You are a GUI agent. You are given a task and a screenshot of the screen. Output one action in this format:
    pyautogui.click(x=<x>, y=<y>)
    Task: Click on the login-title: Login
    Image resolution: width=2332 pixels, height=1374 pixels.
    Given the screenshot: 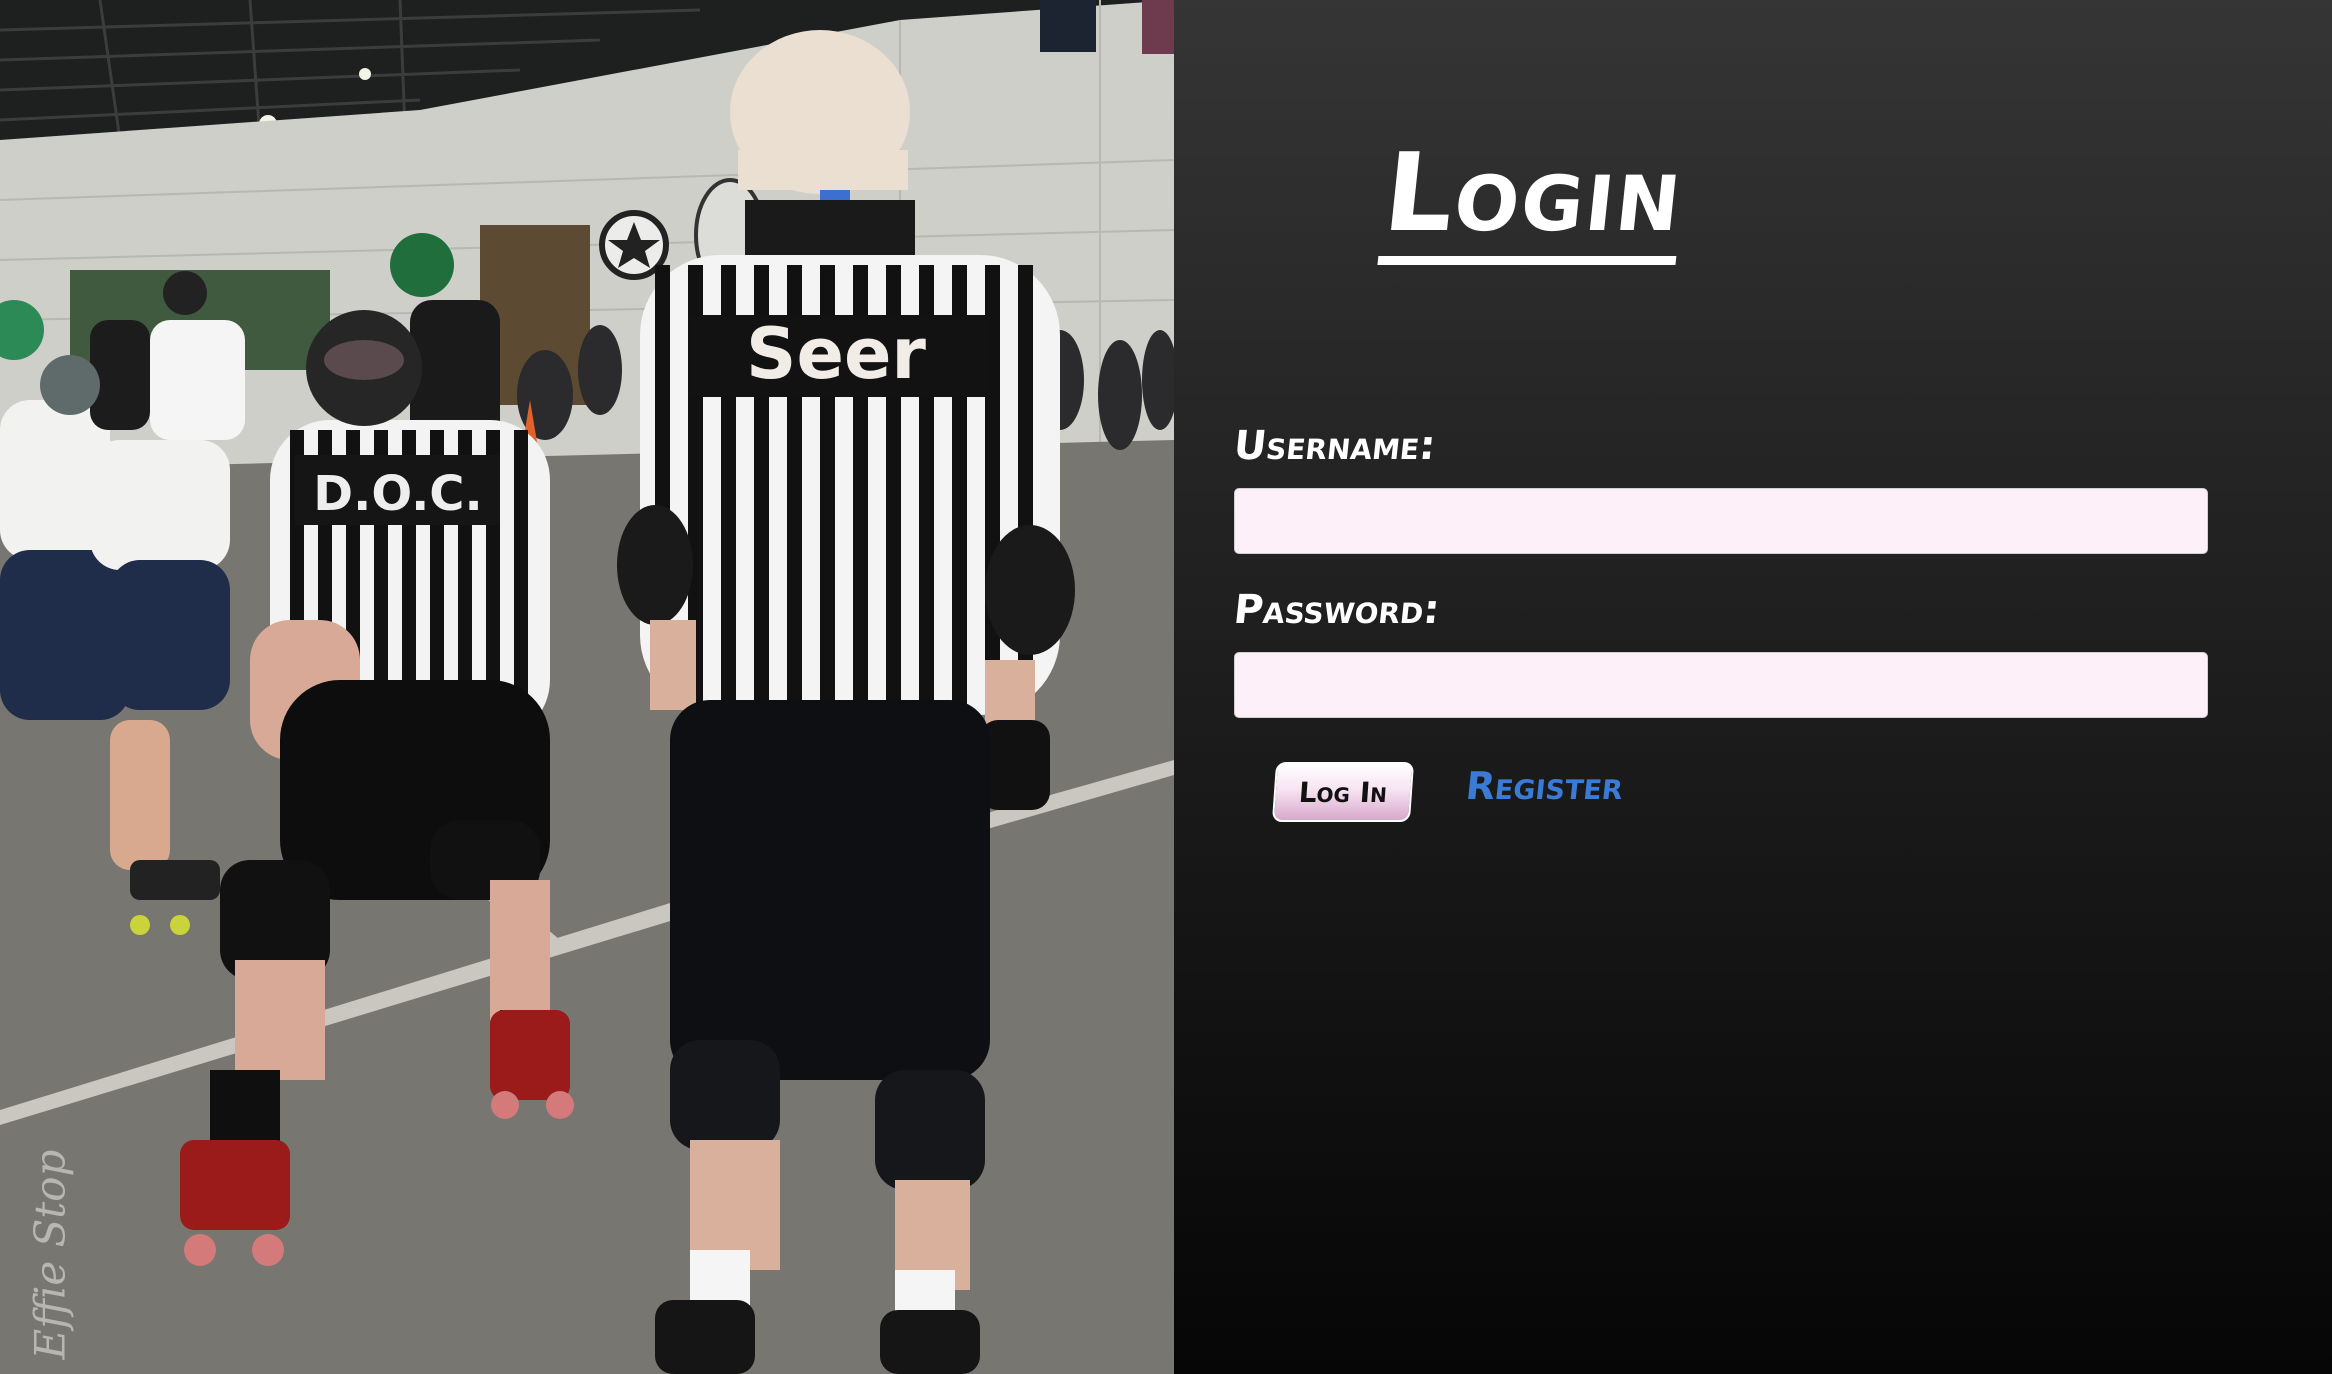 What is the action you would take?
    pyautogui.click(x=1533, y=198)
    